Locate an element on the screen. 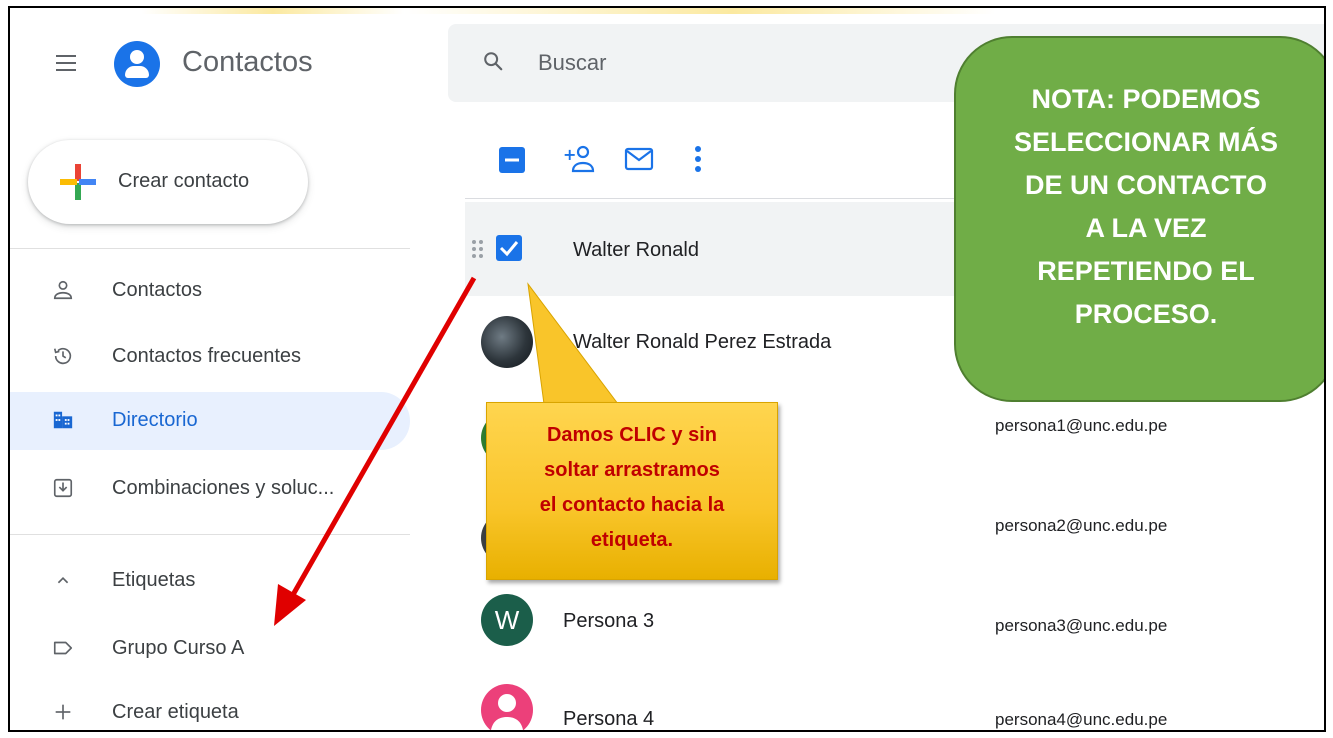  drag-handle-icon is located at coordinates (478, 249).